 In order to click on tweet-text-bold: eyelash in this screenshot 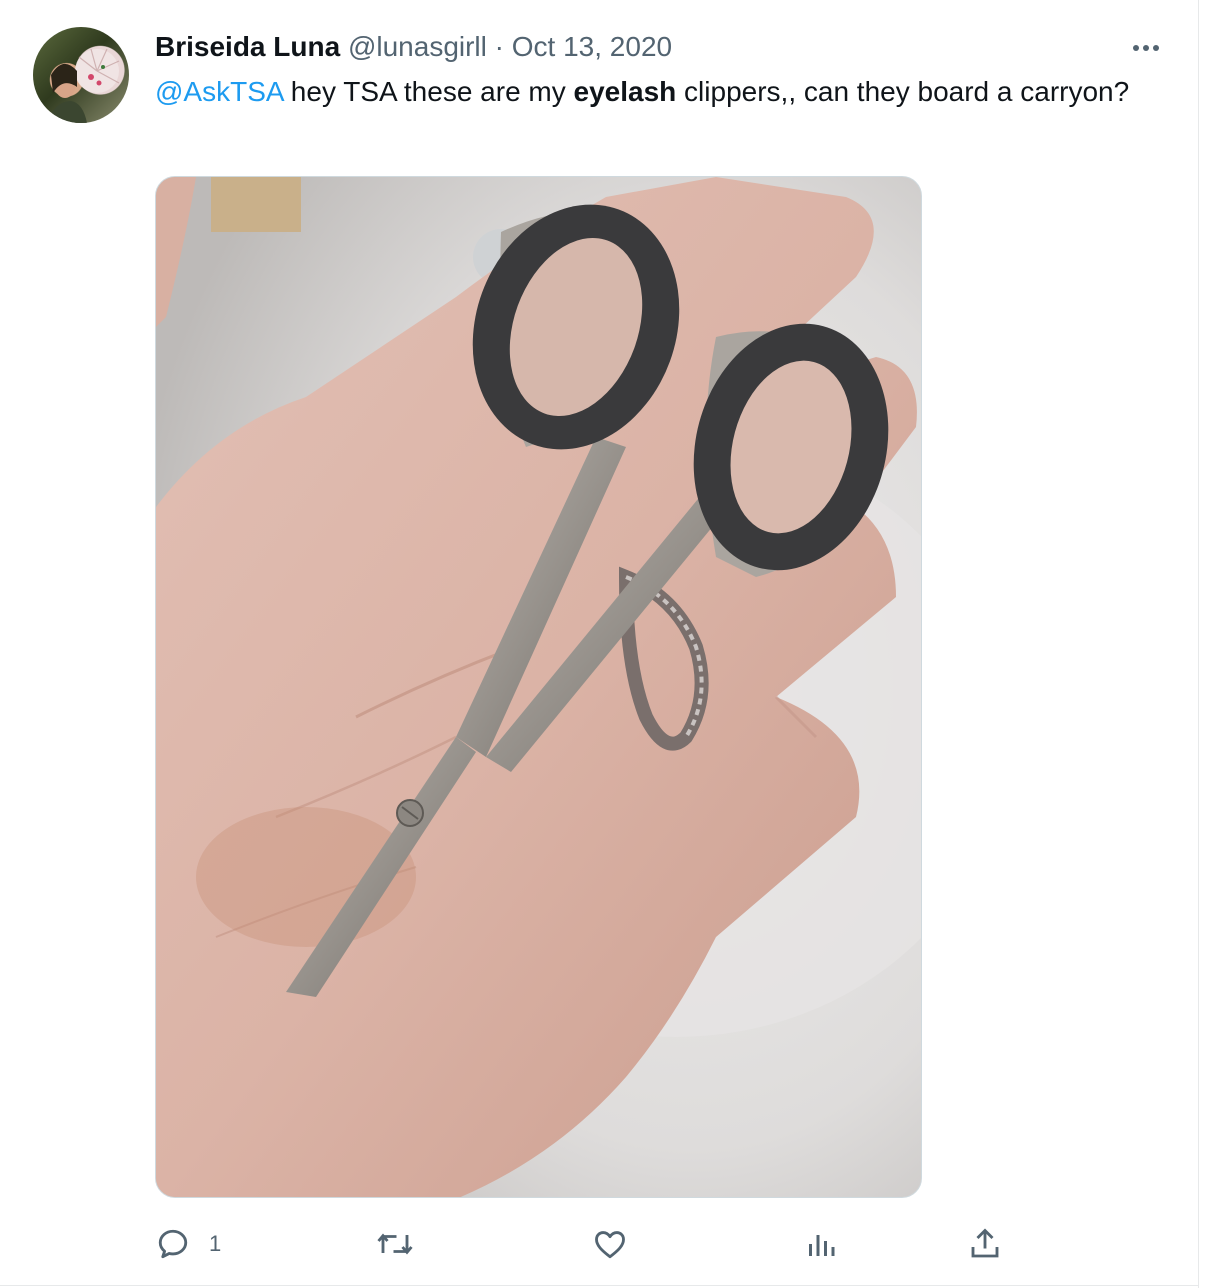, I will do `click(625, 91)`.